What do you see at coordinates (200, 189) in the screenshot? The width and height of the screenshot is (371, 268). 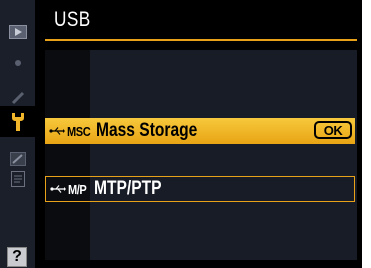 I see `option-mtp-ptp: M/P MTP/PTP` at bounding box center [200, 189].